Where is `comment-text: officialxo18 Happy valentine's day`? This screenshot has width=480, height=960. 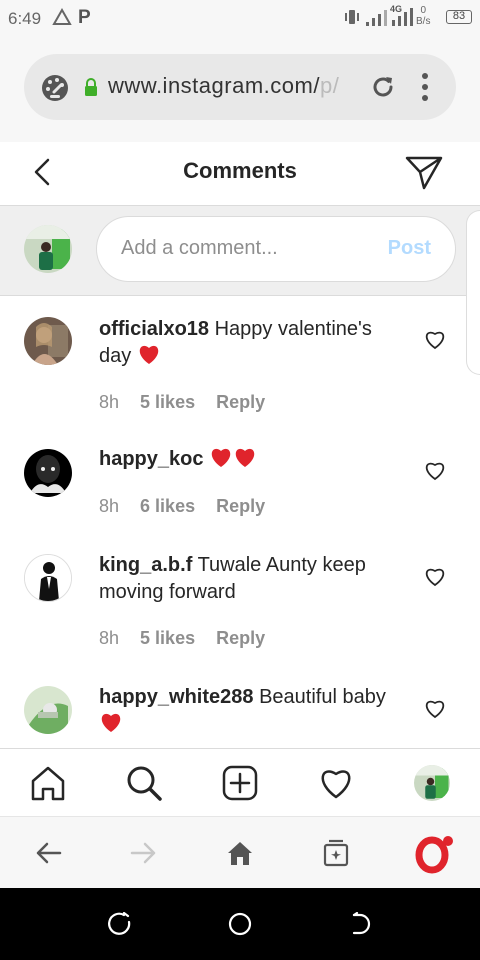
comment-text: officialxo18 Happy valentine's day is located at coordinates (249, 343).